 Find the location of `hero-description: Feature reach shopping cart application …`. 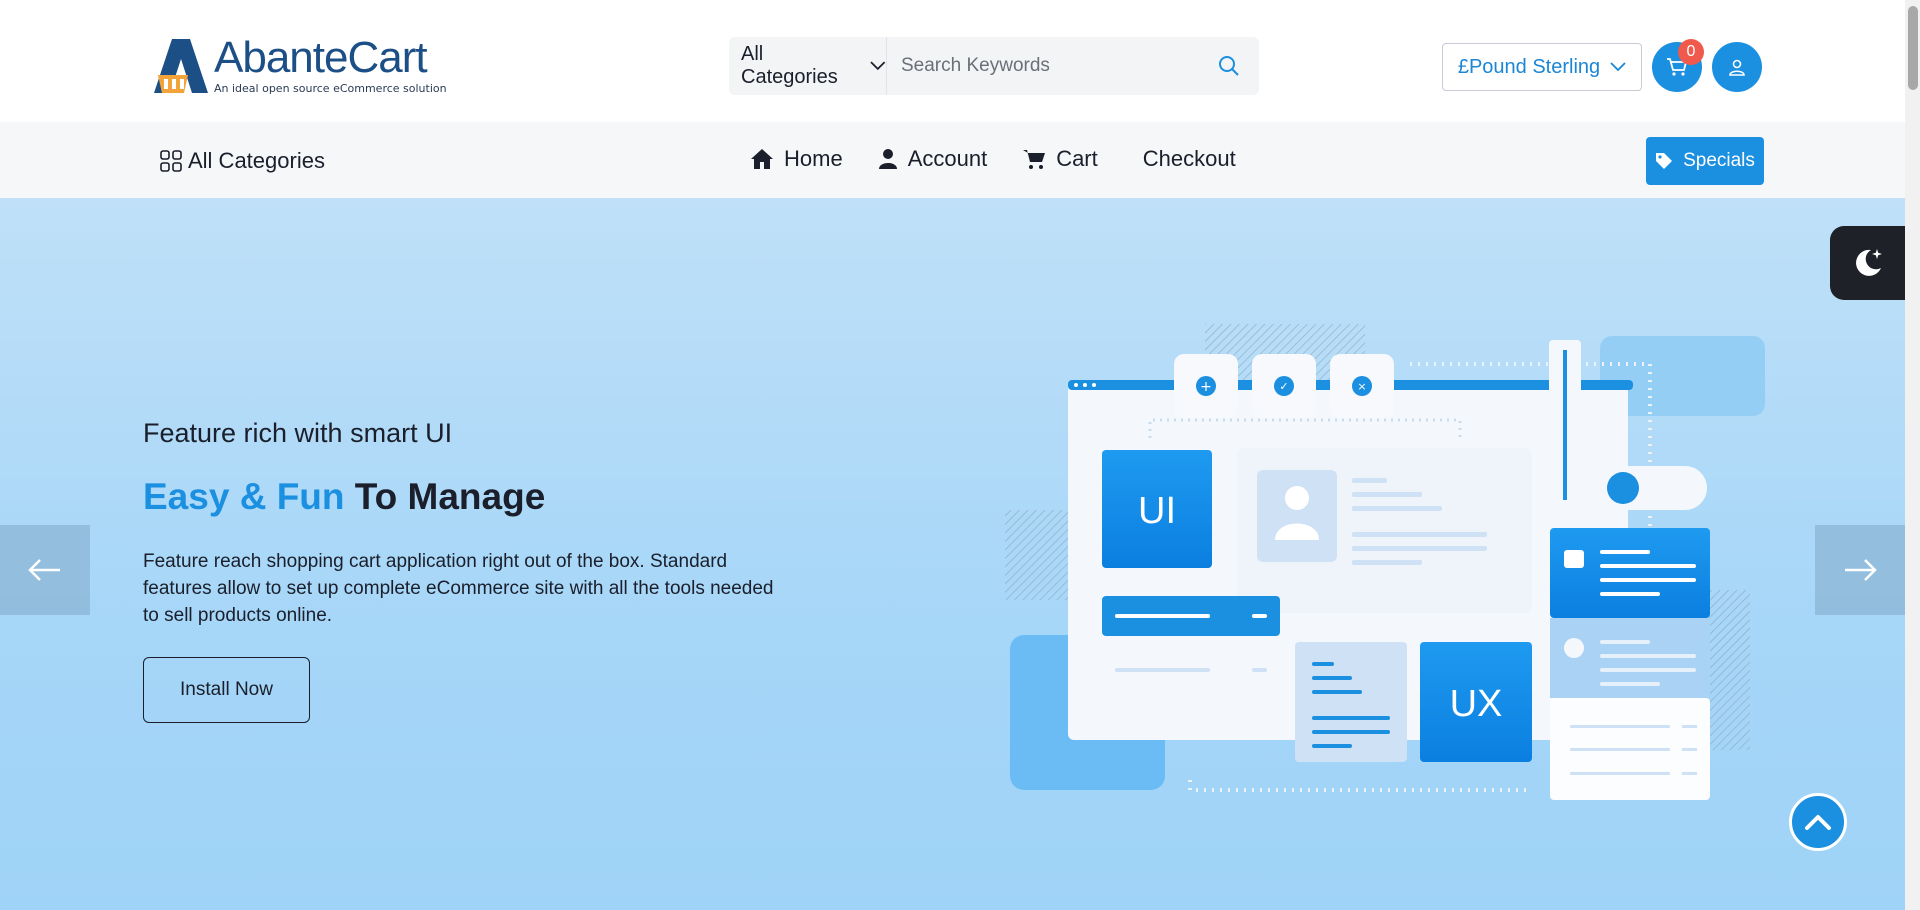

hero-description: Feature reach shopping cart application … is located at coordinates (458, 588).